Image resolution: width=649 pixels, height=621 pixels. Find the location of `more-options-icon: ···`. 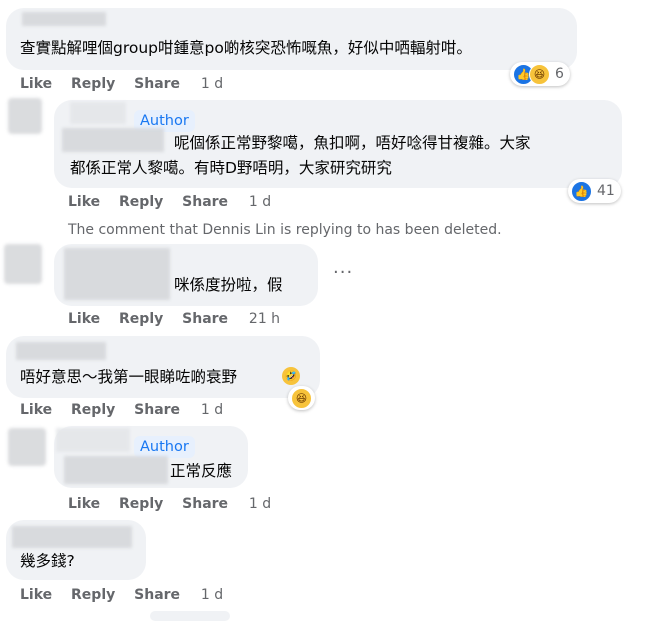

more-options-icon: ··· is located at coordinates (343, 272).